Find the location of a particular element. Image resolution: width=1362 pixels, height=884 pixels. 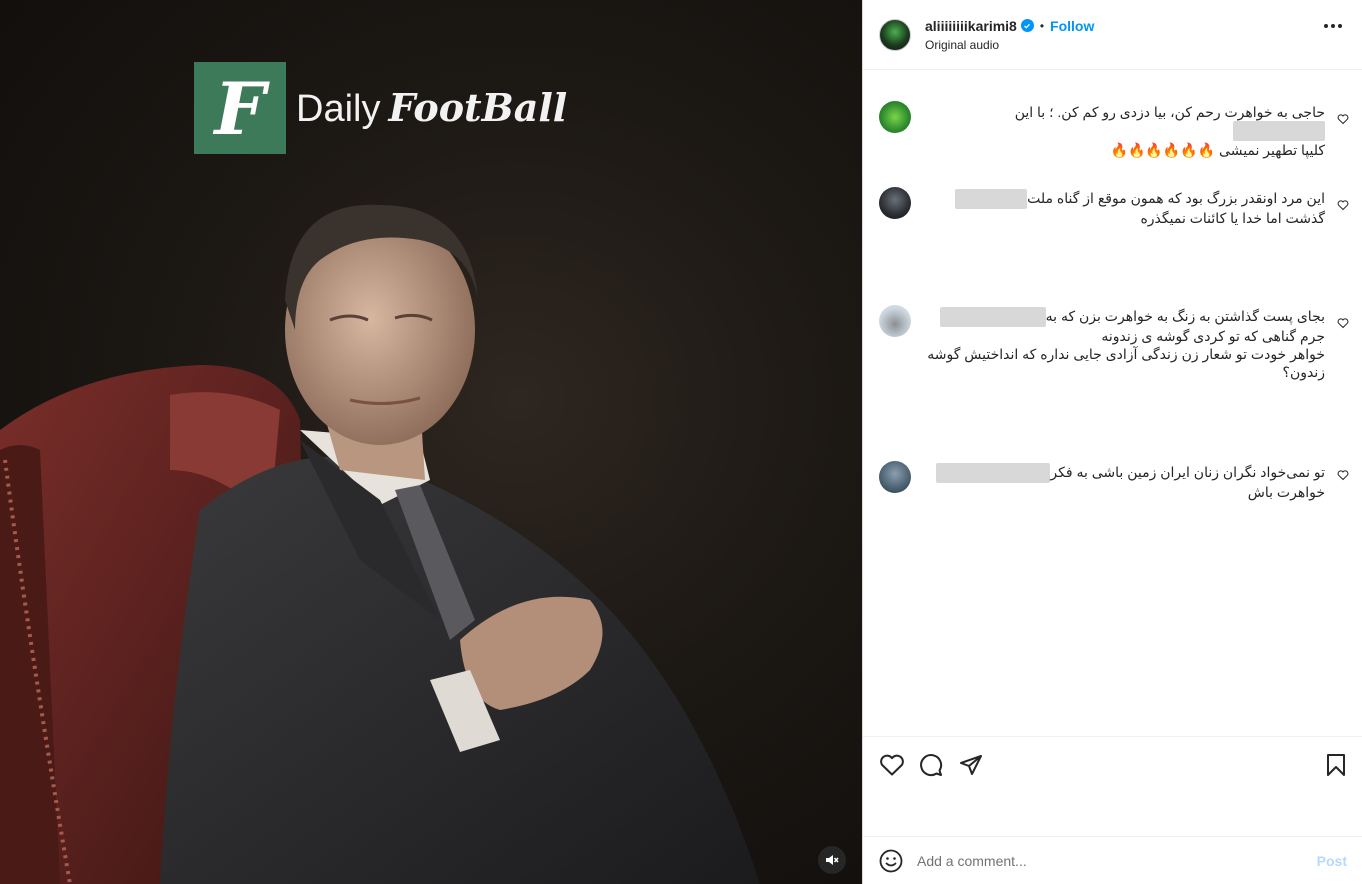

comment-text-line: خواهرت باش is located at coordinates (1286, 492).